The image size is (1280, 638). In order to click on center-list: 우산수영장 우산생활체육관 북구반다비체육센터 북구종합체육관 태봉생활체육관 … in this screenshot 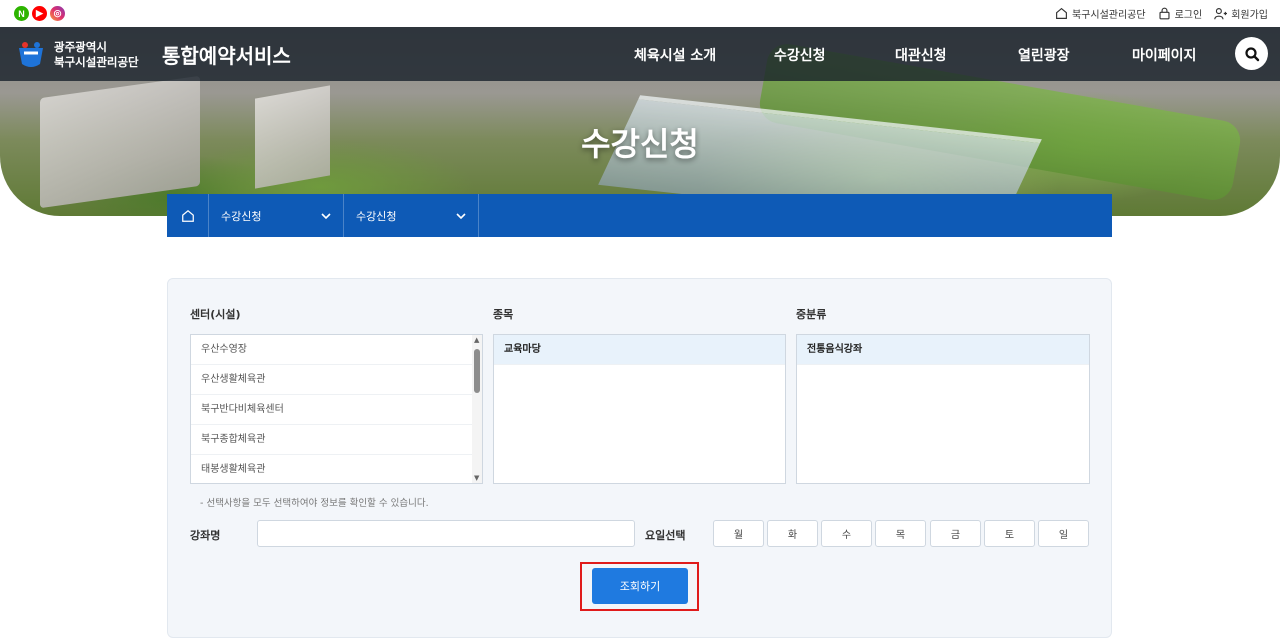, I will do `click(336, 409)`.